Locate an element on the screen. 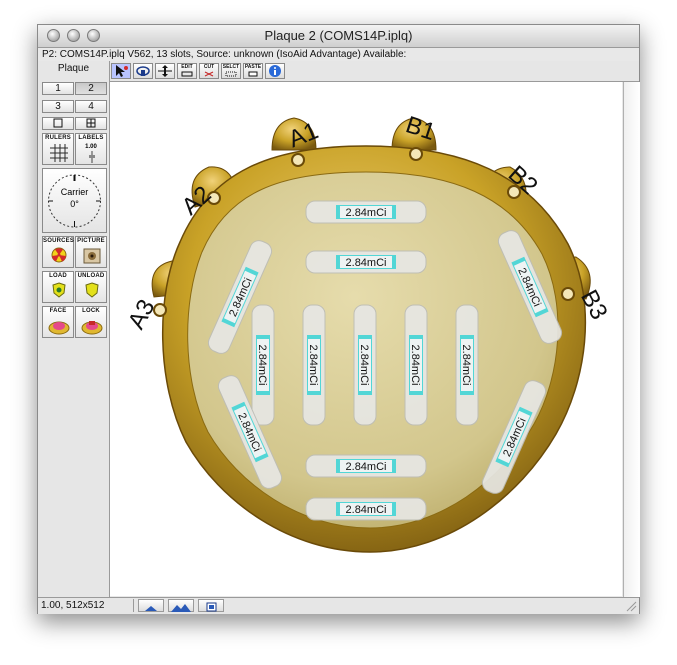  select-button: SELCT is located at coordinates (231, 71).